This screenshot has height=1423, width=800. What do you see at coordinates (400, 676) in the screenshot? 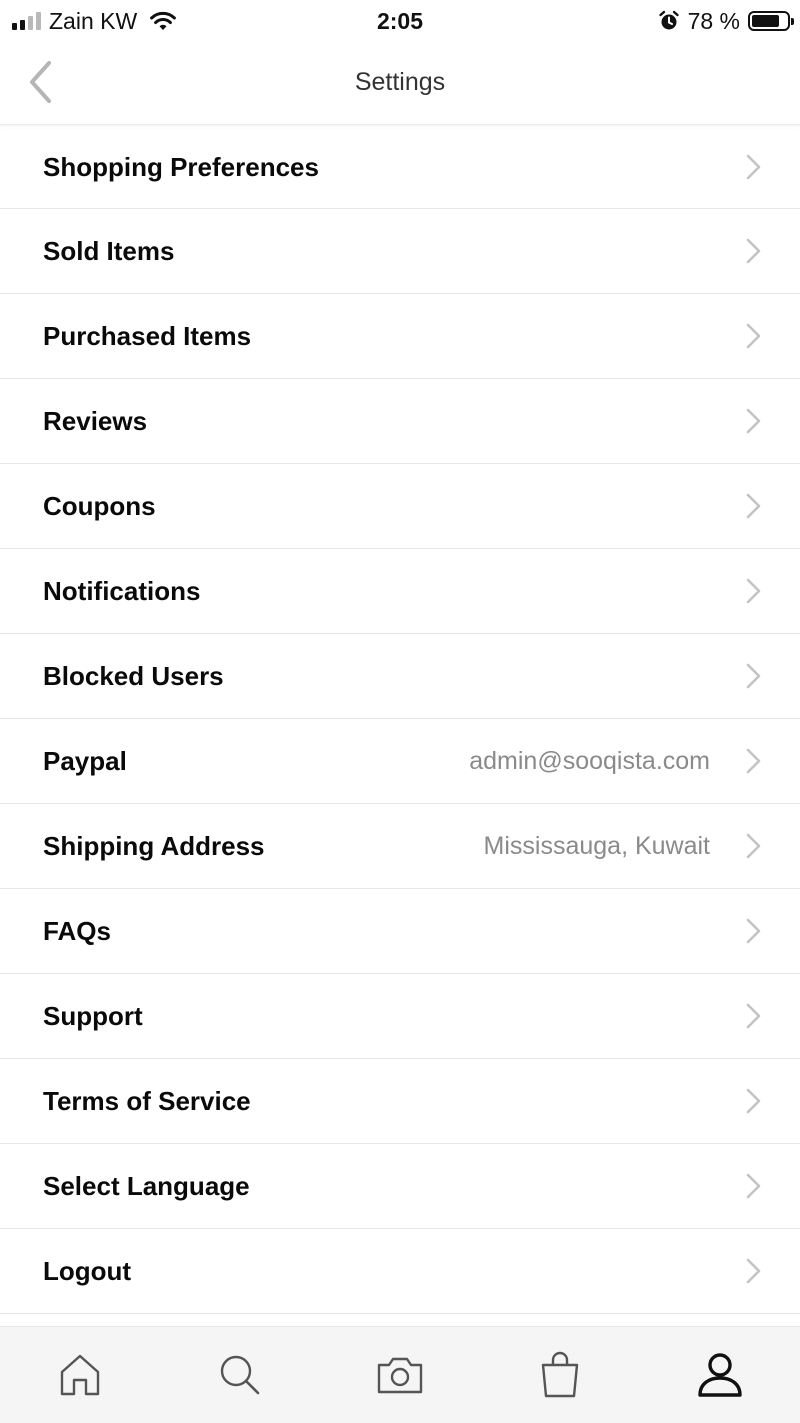
I see `settings-row-blocked-users: Blocked Users` at bounding box center [400, 676].